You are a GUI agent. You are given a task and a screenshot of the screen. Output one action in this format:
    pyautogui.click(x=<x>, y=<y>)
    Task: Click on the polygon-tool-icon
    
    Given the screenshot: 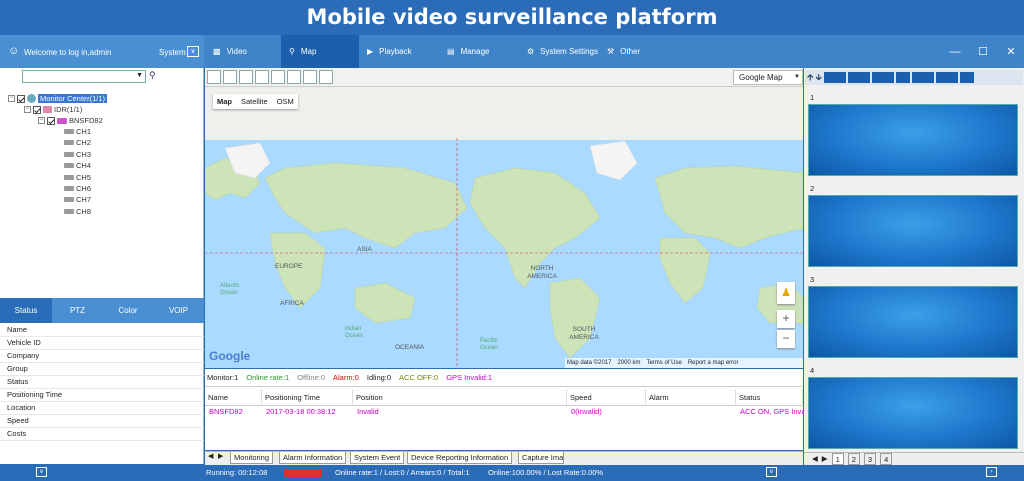 What is the action you would take?
    pyautogui.click(x=246, y=77)
    